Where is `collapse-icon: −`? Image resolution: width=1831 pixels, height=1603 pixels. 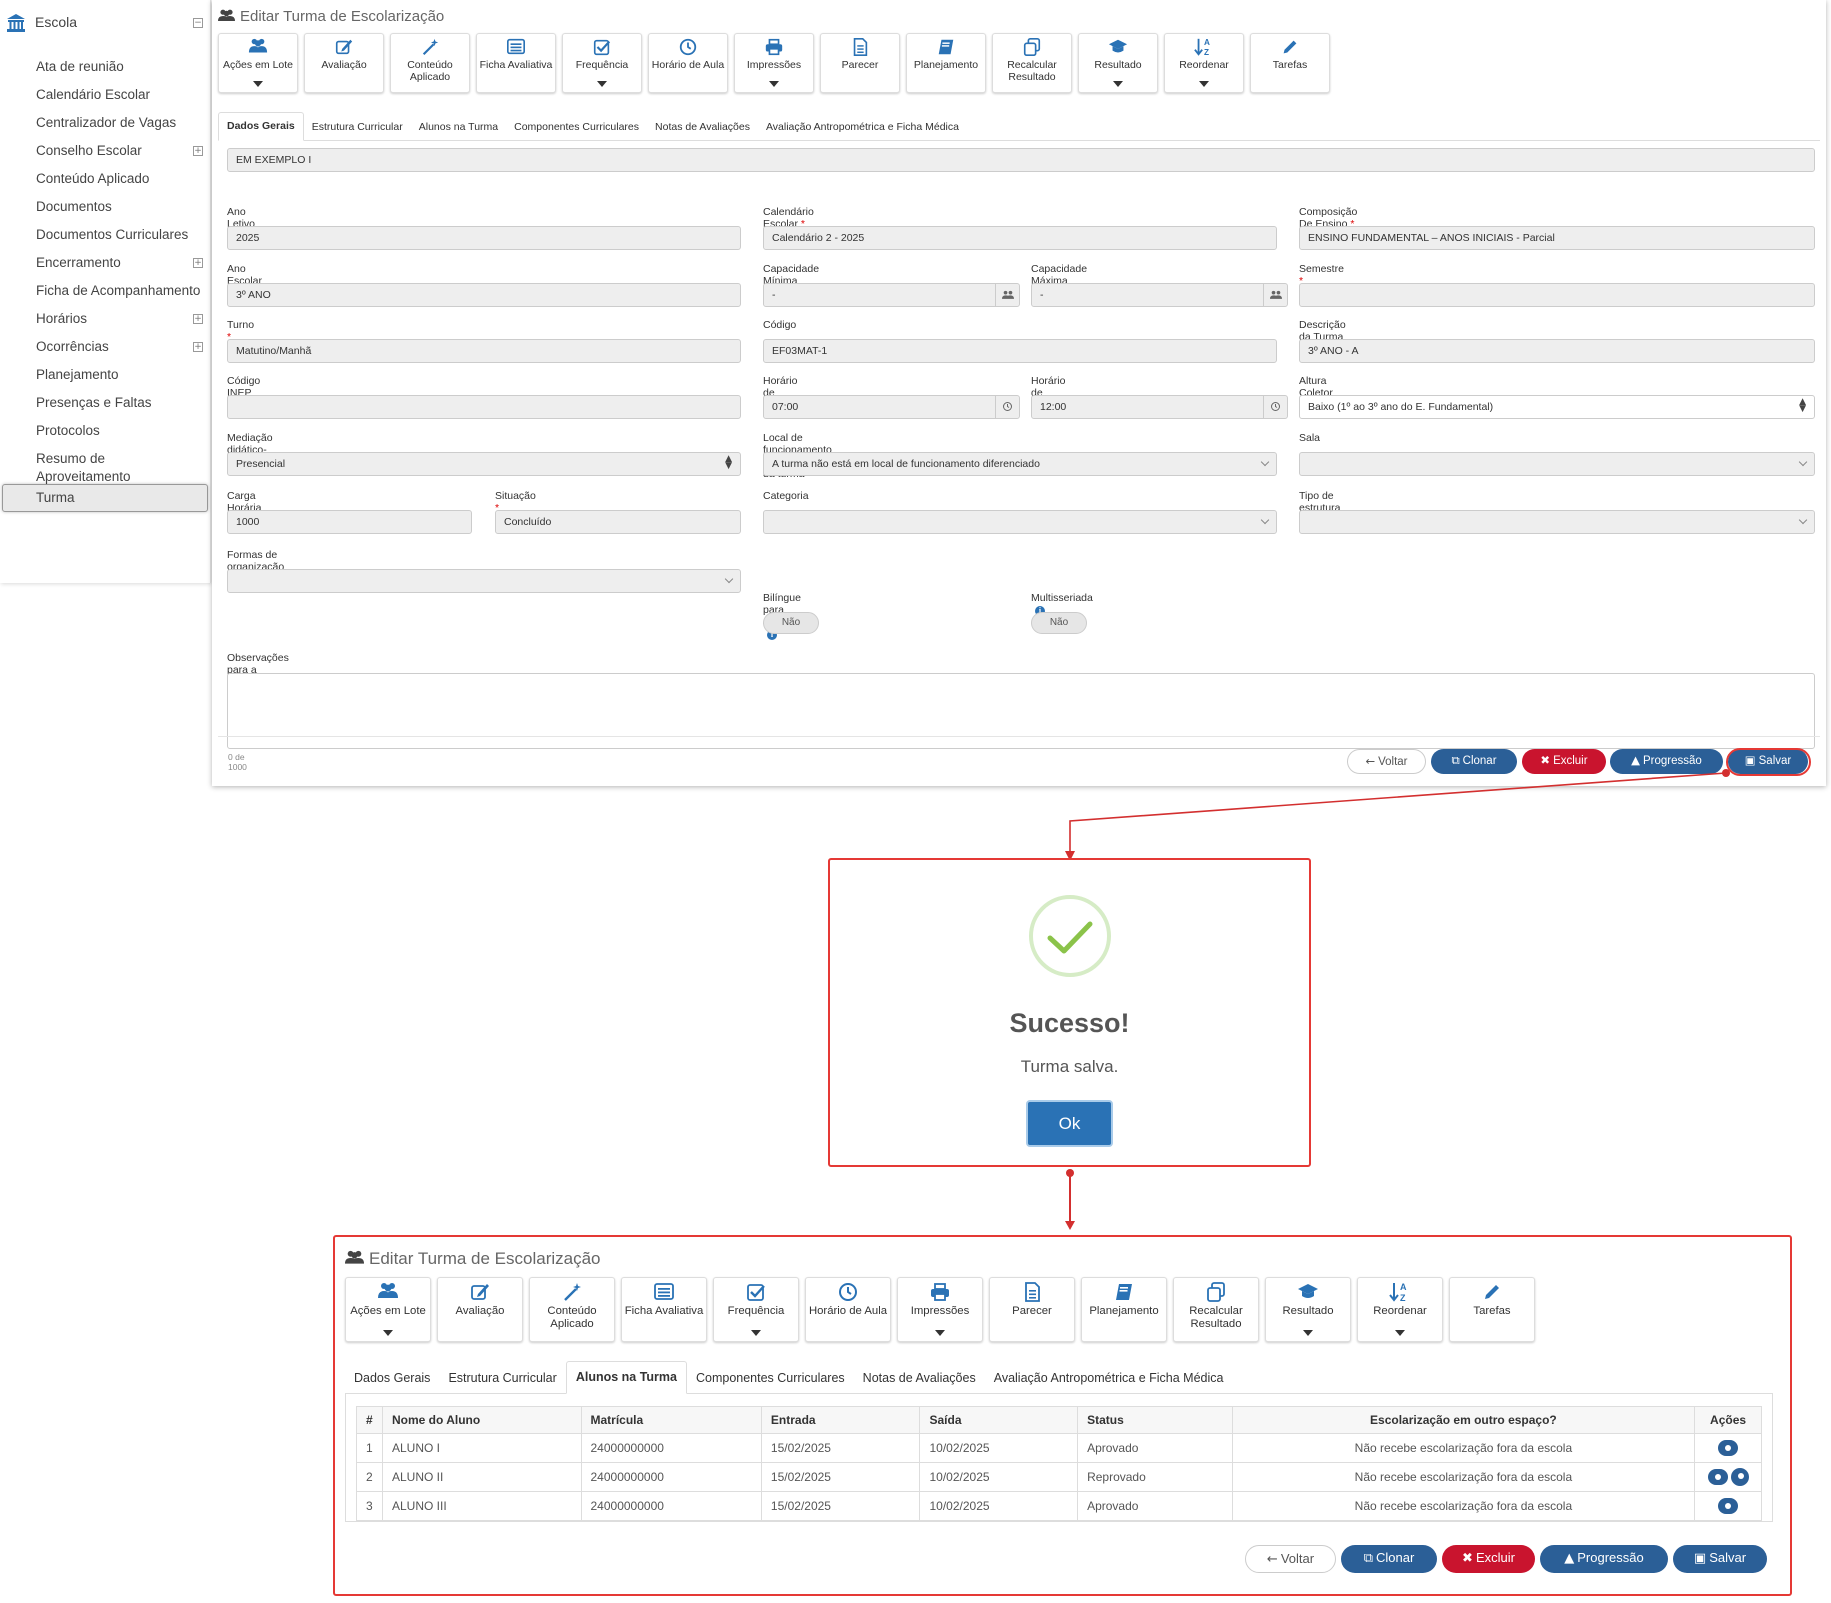 collapse-icon: − is located at coordinates (198, 23).